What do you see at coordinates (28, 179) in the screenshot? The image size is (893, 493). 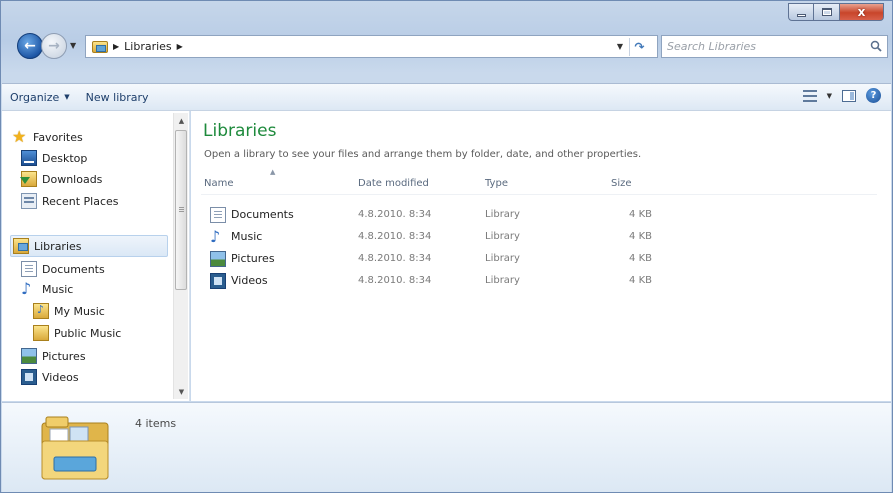 I see `downloads-icon` at bounding box center [28, 179].